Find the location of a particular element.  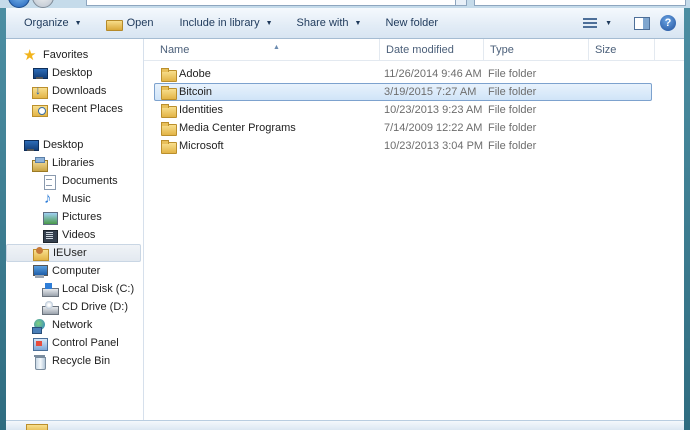

nav-label: Recent Places is located at coordinates (87, 109).